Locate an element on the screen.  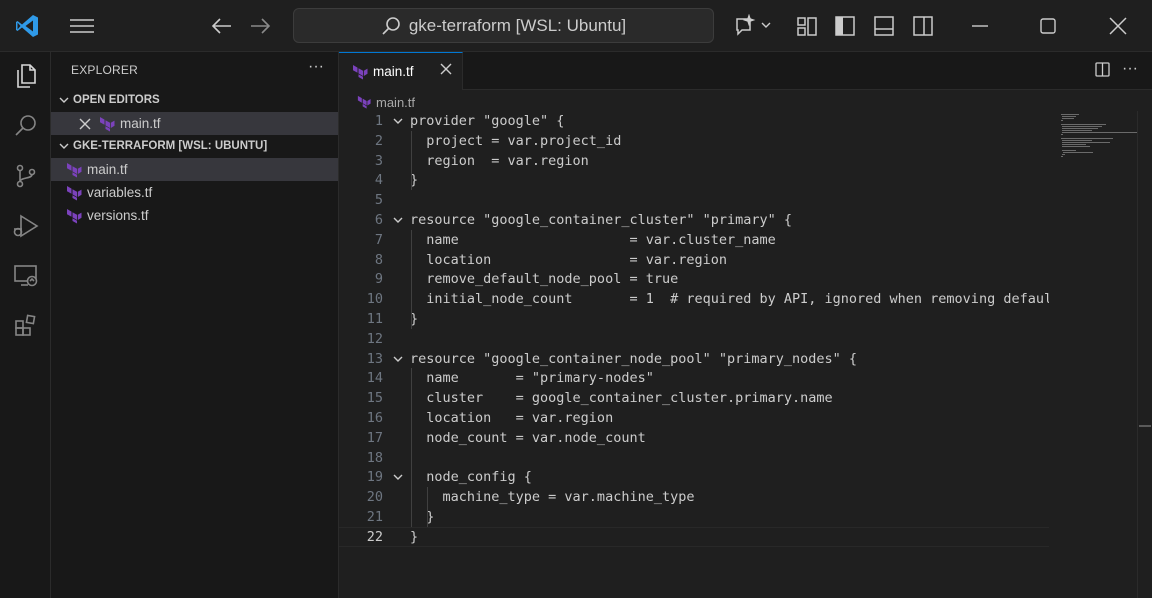
split-editor-icon is located at coordinates (1103, 70).